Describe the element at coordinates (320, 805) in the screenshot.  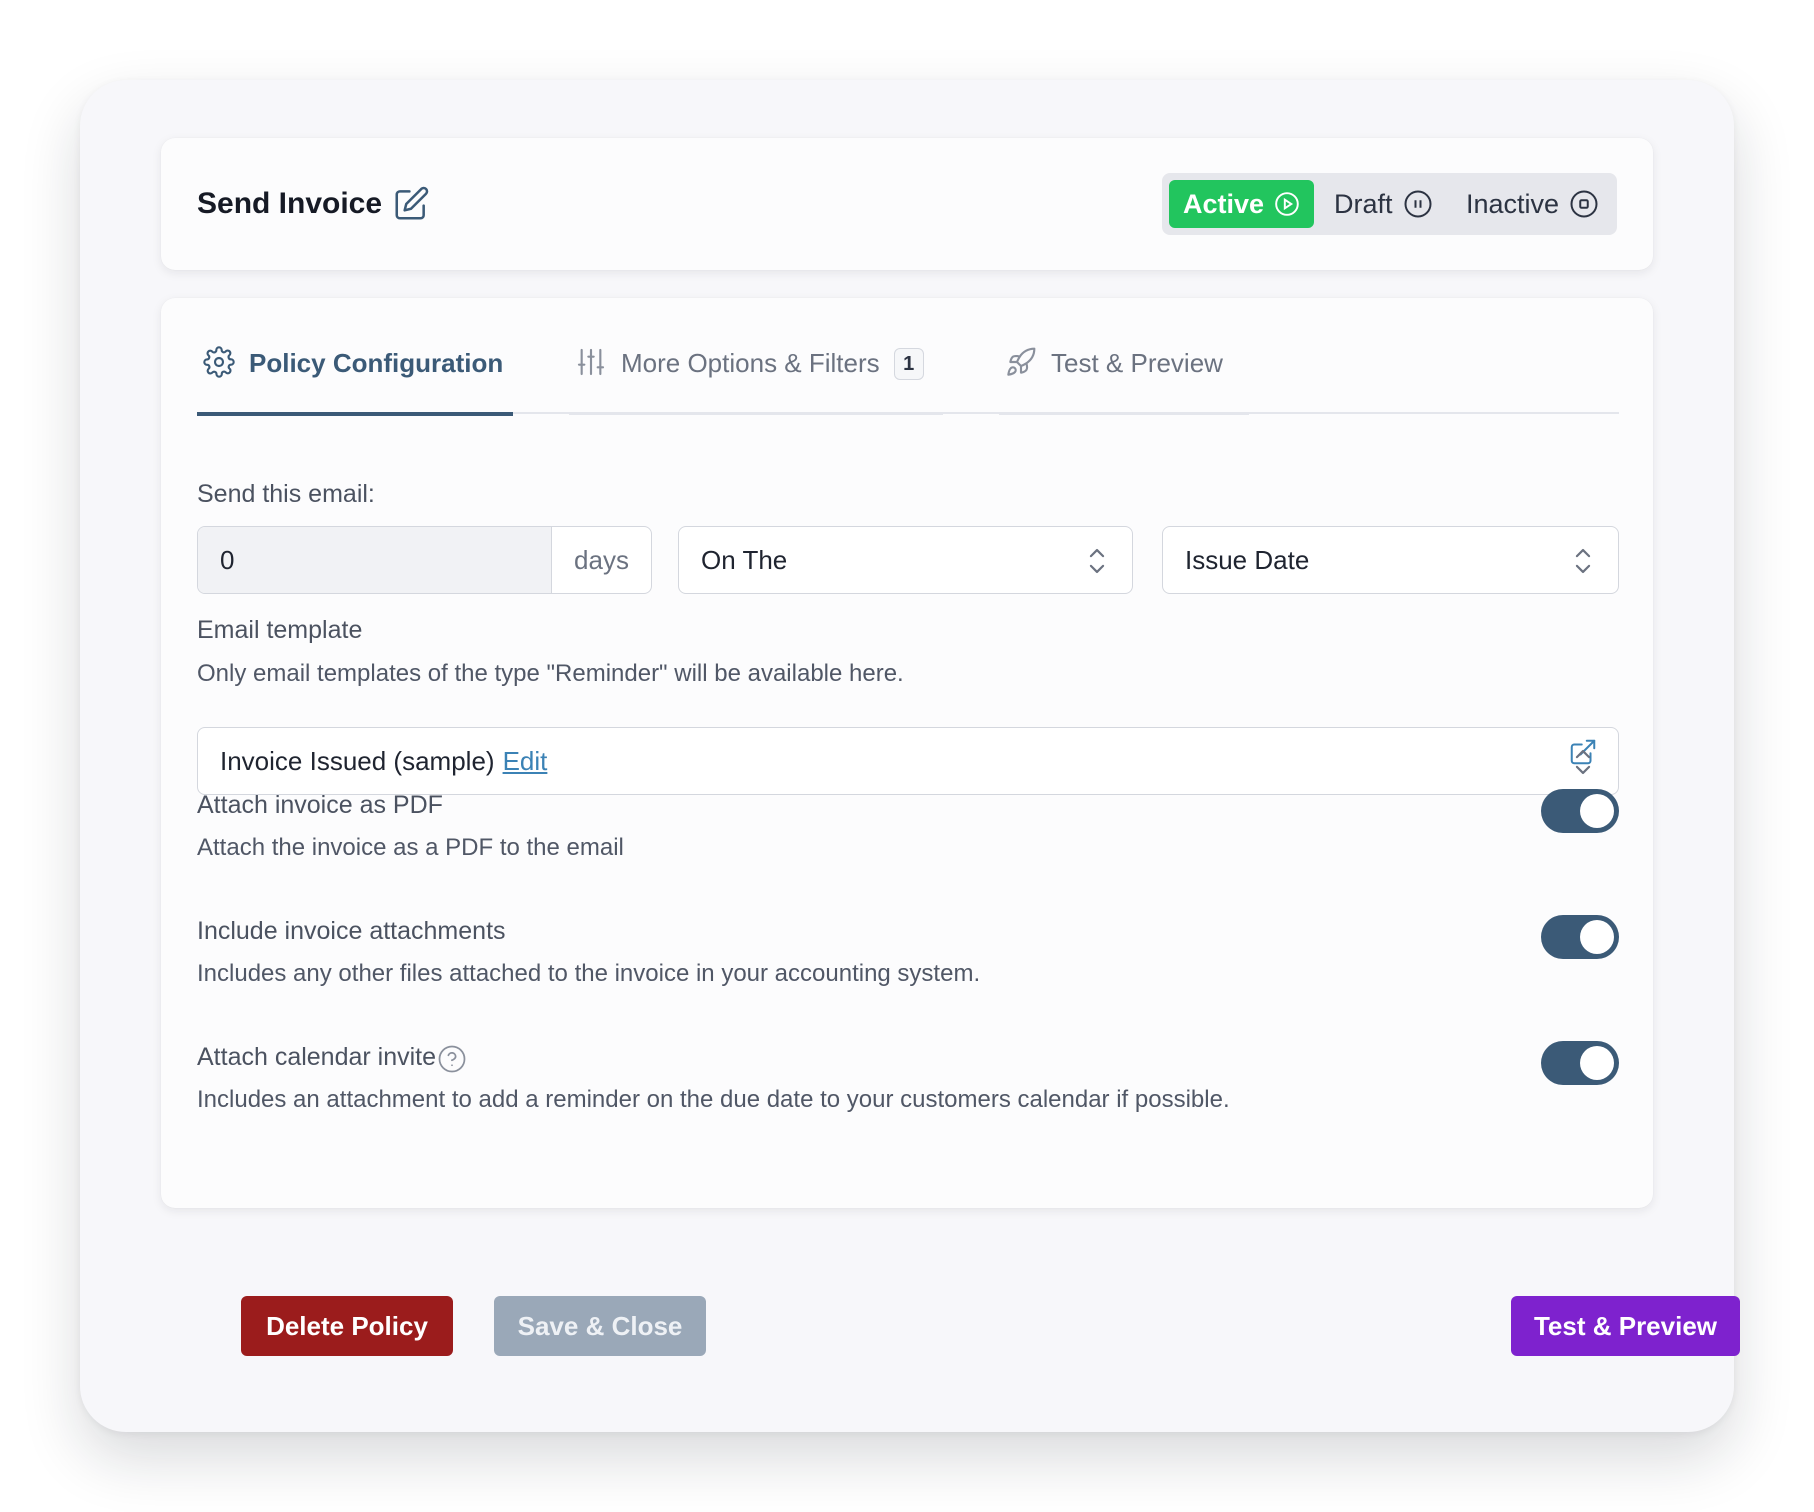
I see `option-title: Attach invoice as PDF` at that location.